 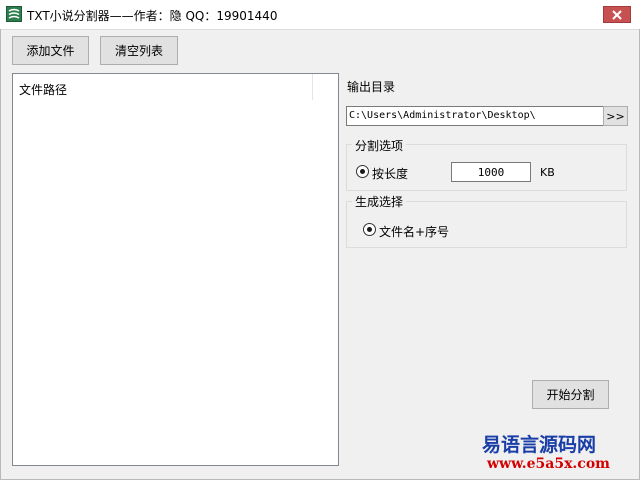 What do you see at coordinates (615, 116) in the screenshot?
I see `browse-button: >>` at bounding box center [615, 116].